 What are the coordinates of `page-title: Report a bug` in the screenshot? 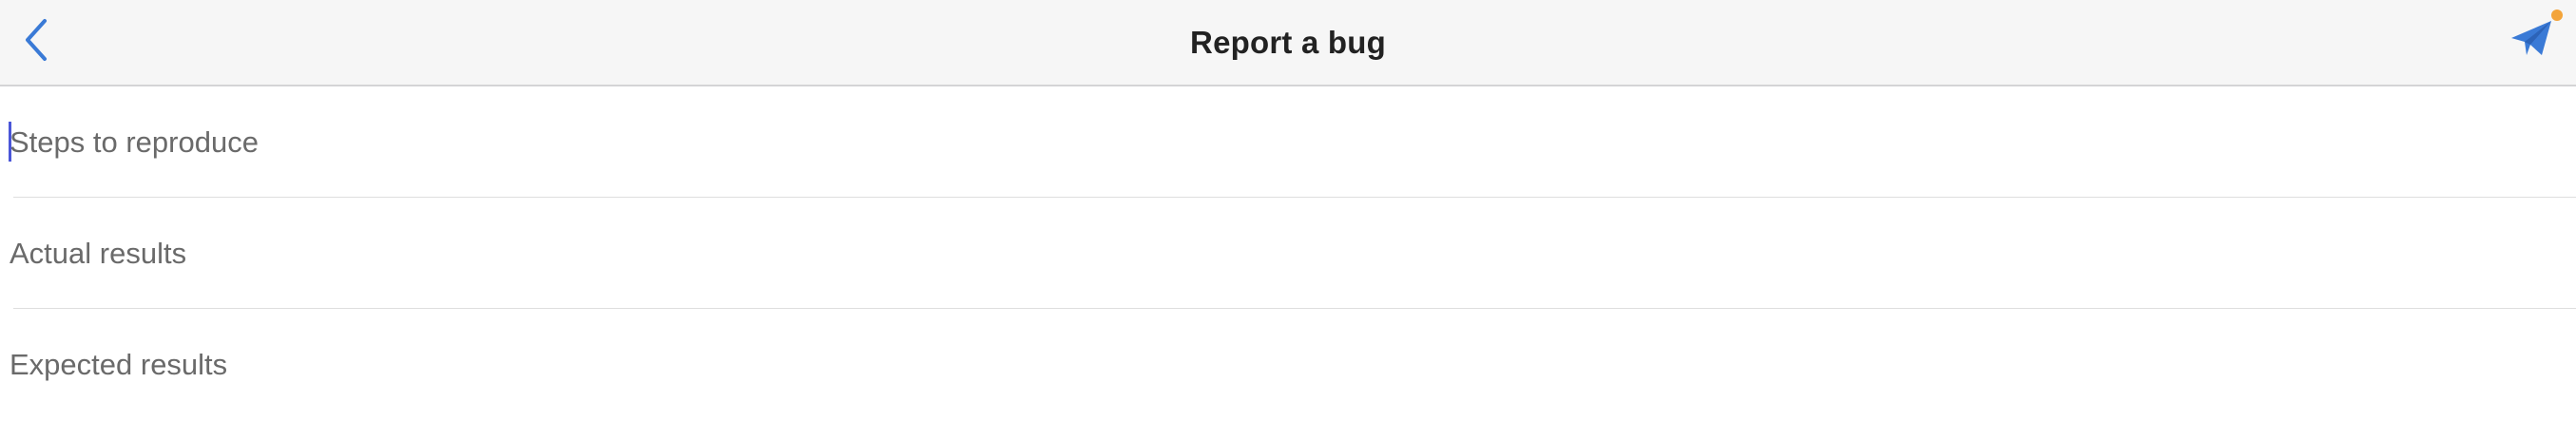 It's located at (1288, 42).